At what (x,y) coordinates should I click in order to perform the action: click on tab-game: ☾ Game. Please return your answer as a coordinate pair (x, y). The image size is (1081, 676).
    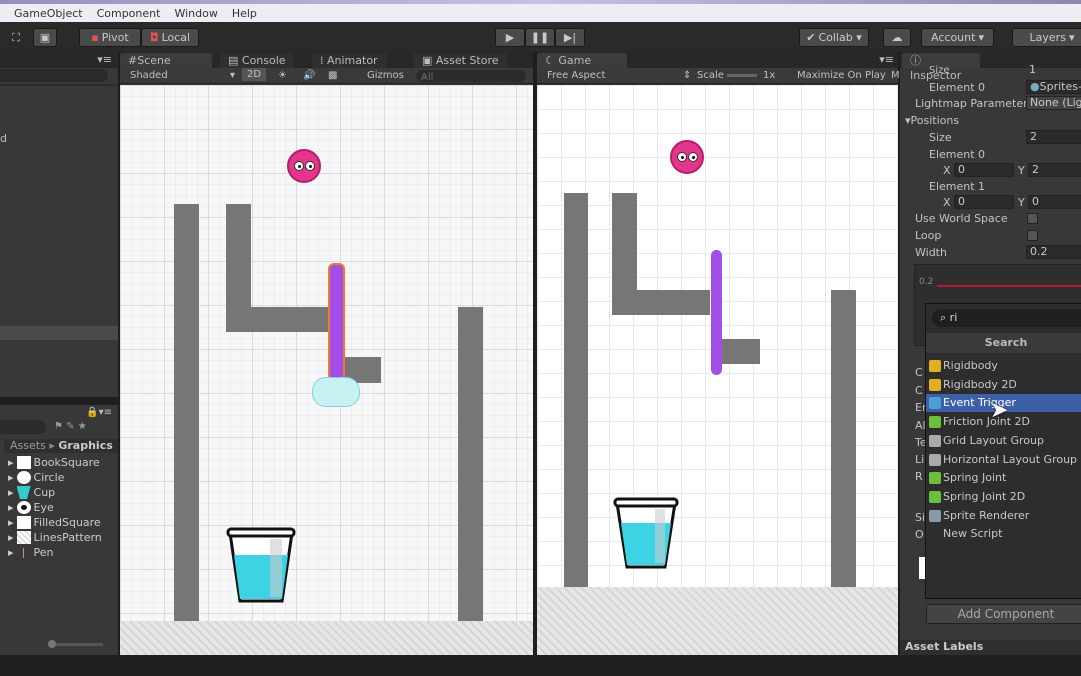
    Looking at the image, I should click on (582, 60).